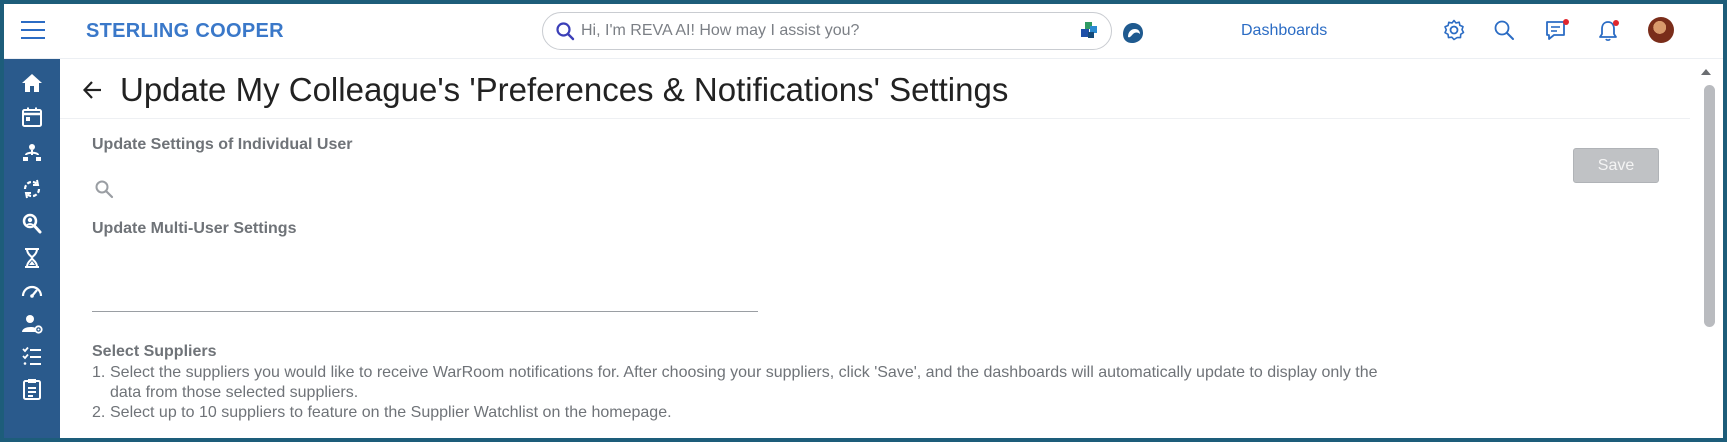 The image size is (1727, 442). I want to click on messages-button, so click(1557, 31).